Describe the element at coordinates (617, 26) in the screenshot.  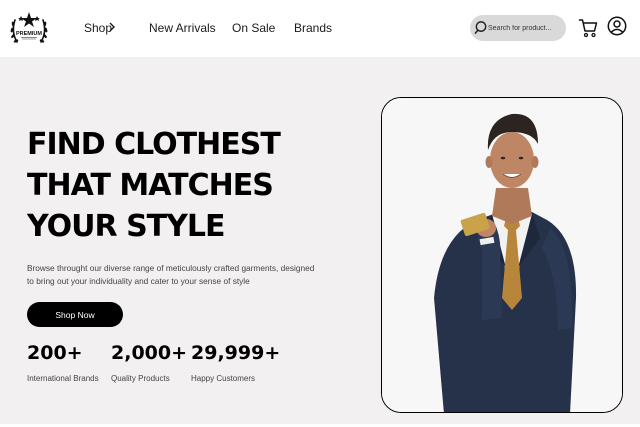
I see `user-account-icon` at that location.